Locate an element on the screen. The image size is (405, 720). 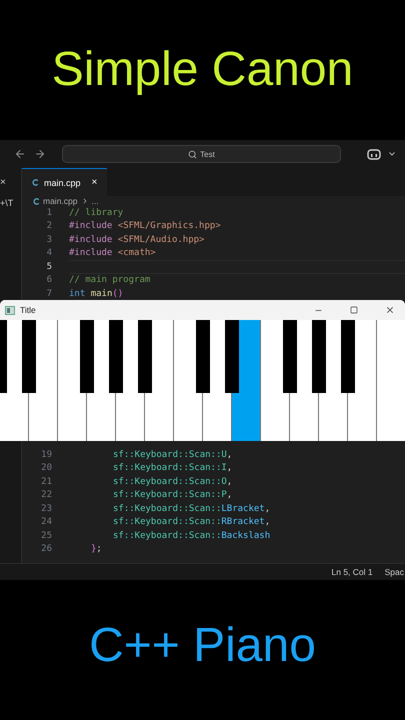
code-line: #include <cmath> is located at coordinates (112, 253).